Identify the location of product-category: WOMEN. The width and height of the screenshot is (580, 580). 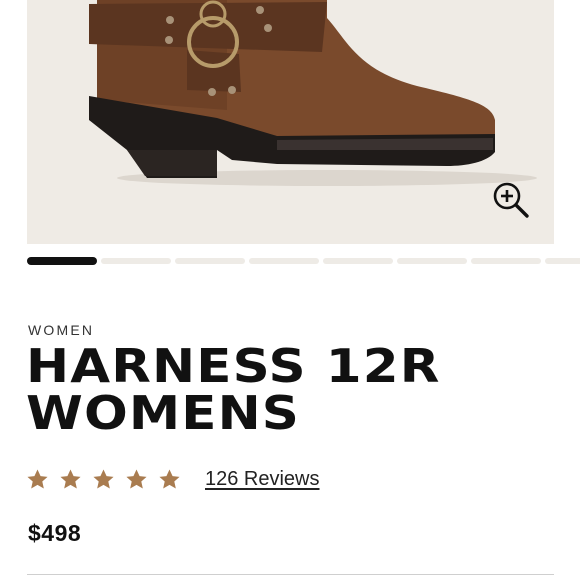
(61, 330).